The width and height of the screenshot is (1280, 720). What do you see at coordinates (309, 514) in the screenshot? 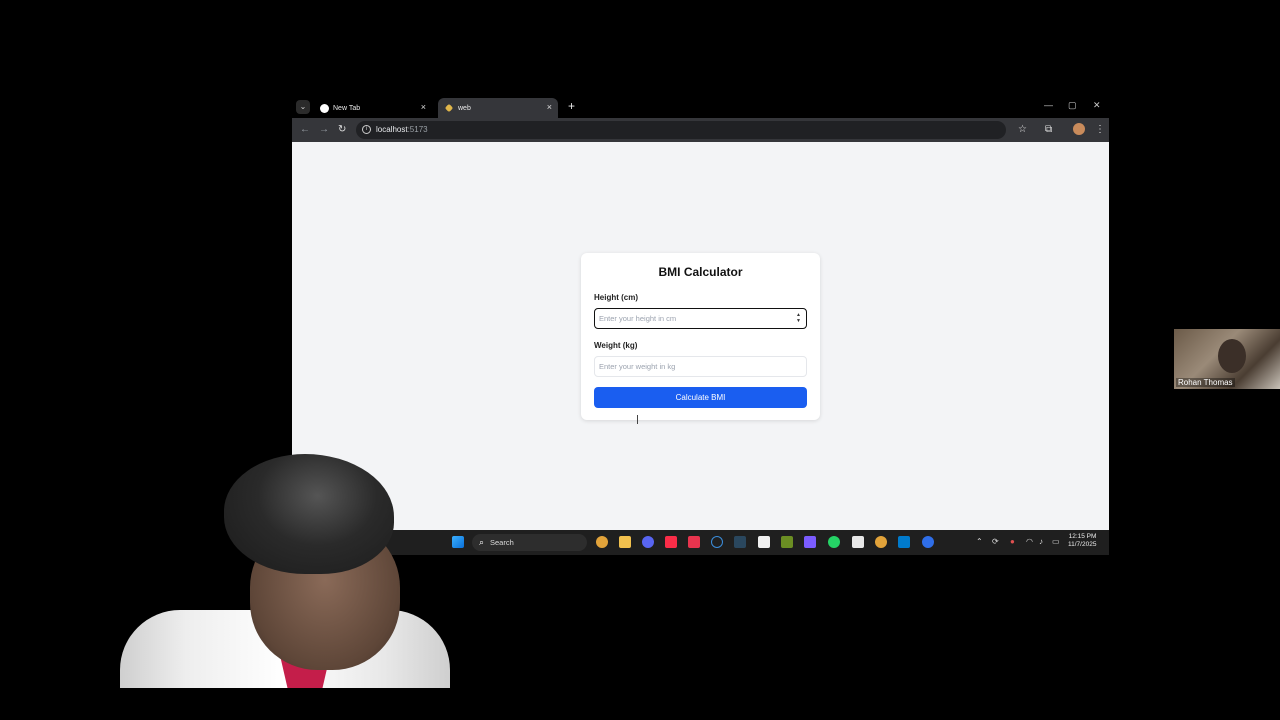
I see `presenter-hair` at bounding box center [309, 514].